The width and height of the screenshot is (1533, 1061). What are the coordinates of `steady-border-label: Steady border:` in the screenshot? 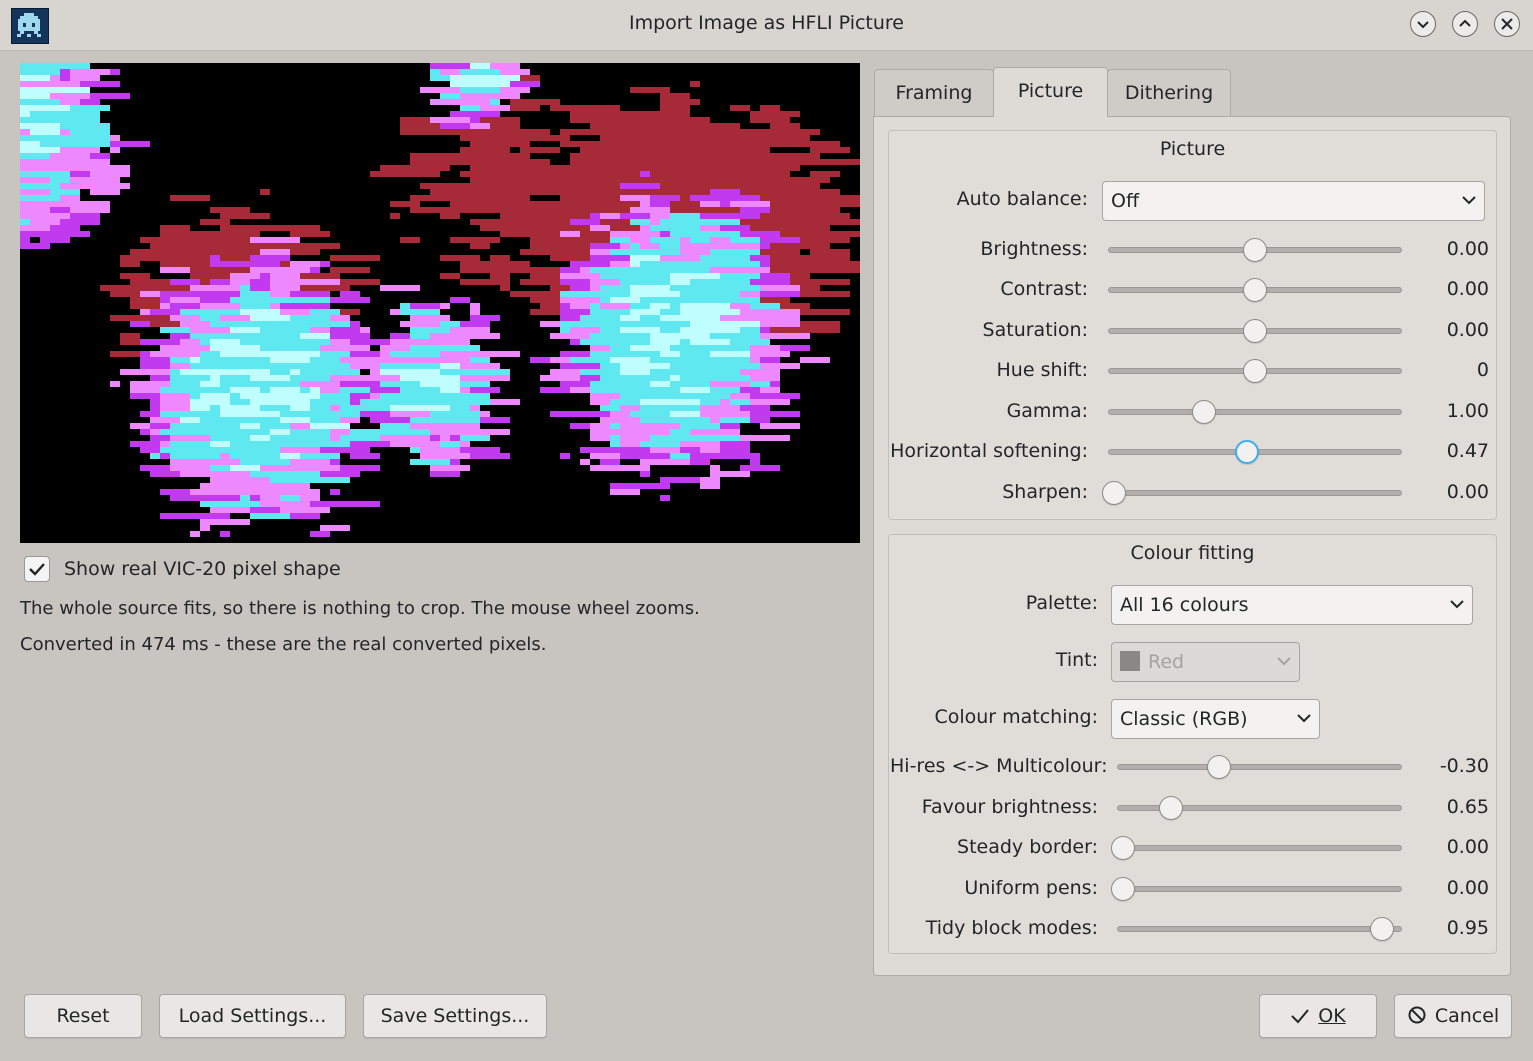 It's located at (1027, 847).